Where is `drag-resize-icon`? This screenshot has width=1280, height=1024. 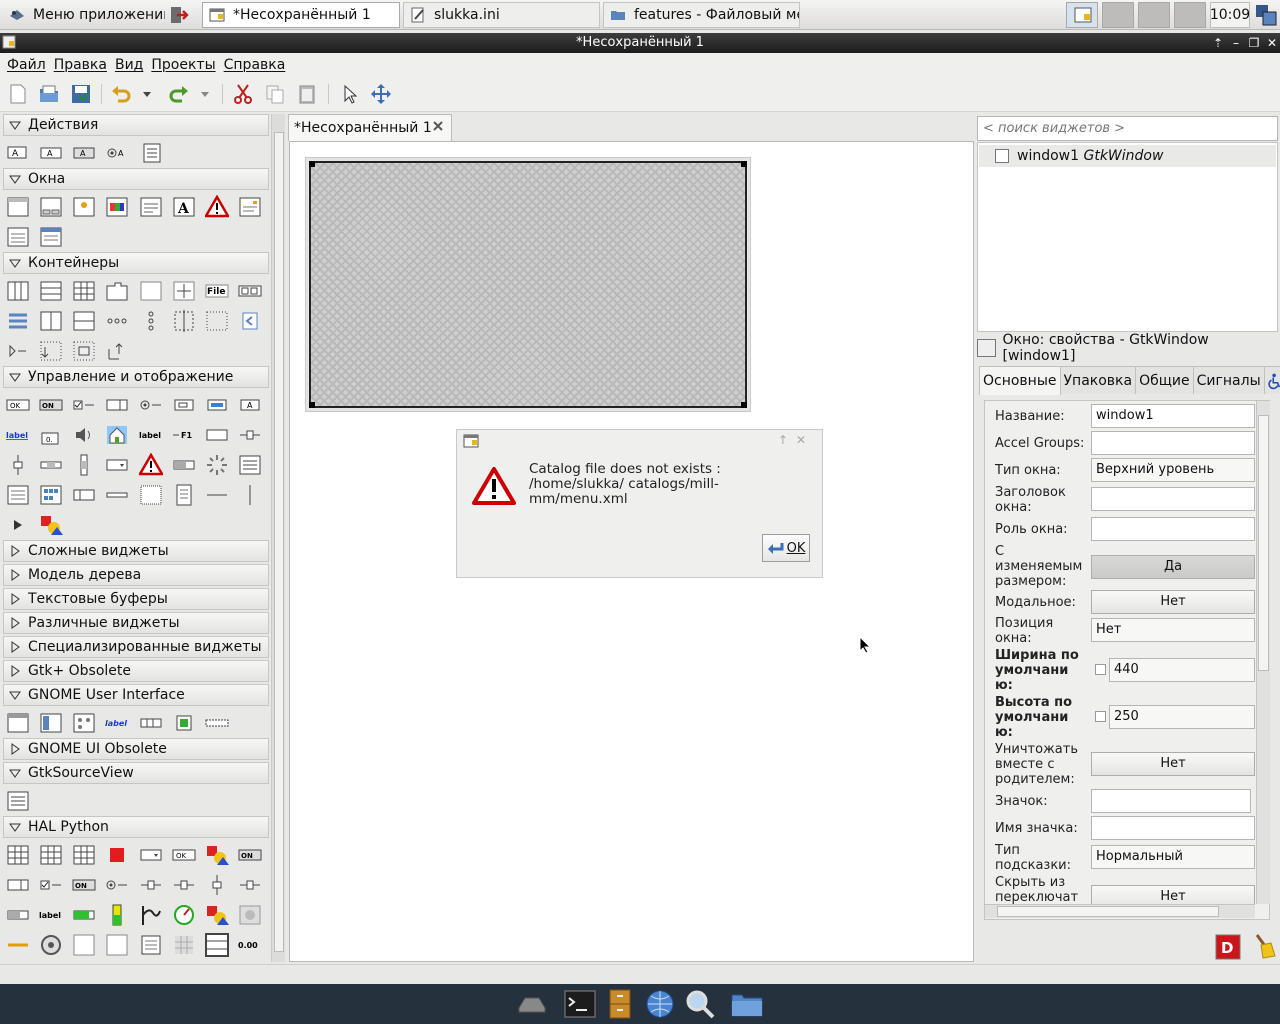
drag-resize-icon is located at coordinates (381, 94).